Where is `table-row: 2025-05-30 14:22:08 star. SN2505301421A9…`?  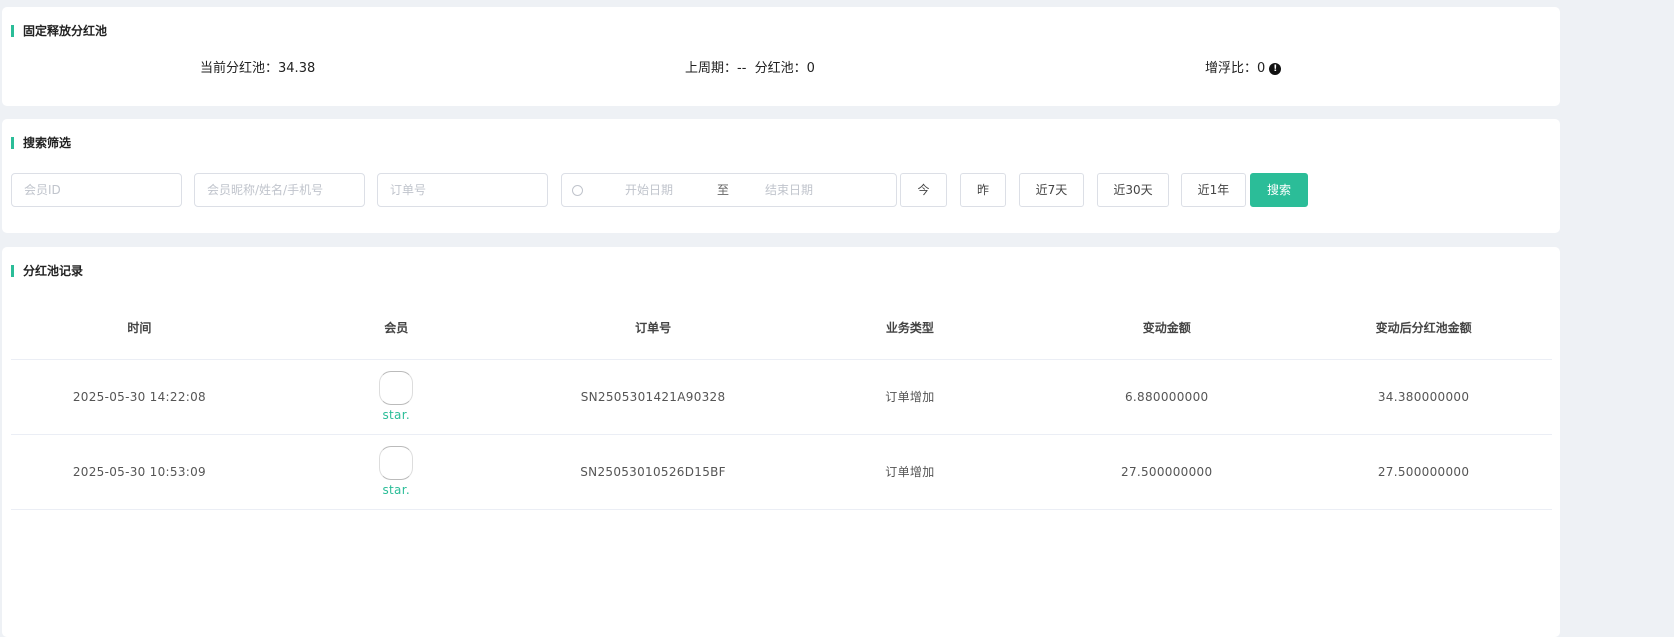
table-row: 2025-05-30 14:22:08 star. SN2505301421A9… is located at coordinates (781, 397).